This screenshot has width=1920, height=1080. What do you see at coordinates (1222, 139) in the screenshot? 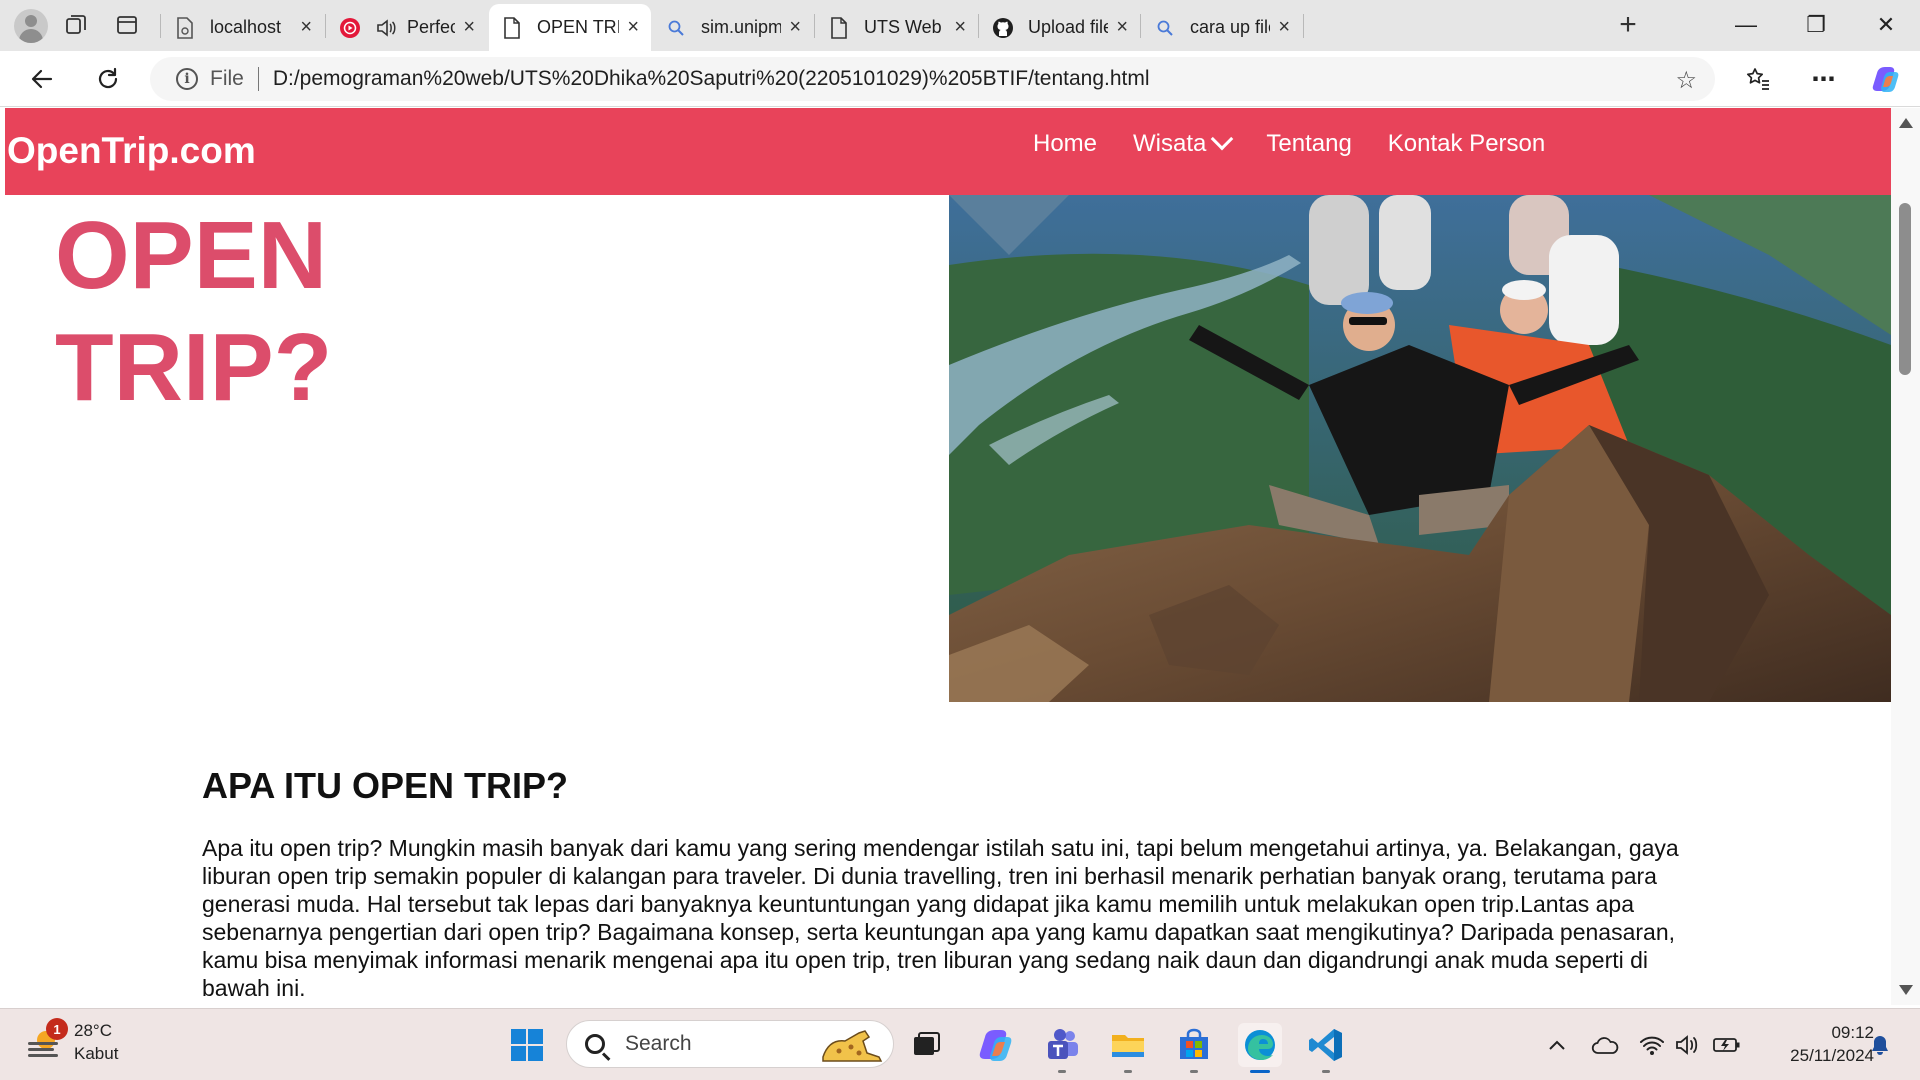
I see `chevron-down-icon` at bounding box center [1222, 139].